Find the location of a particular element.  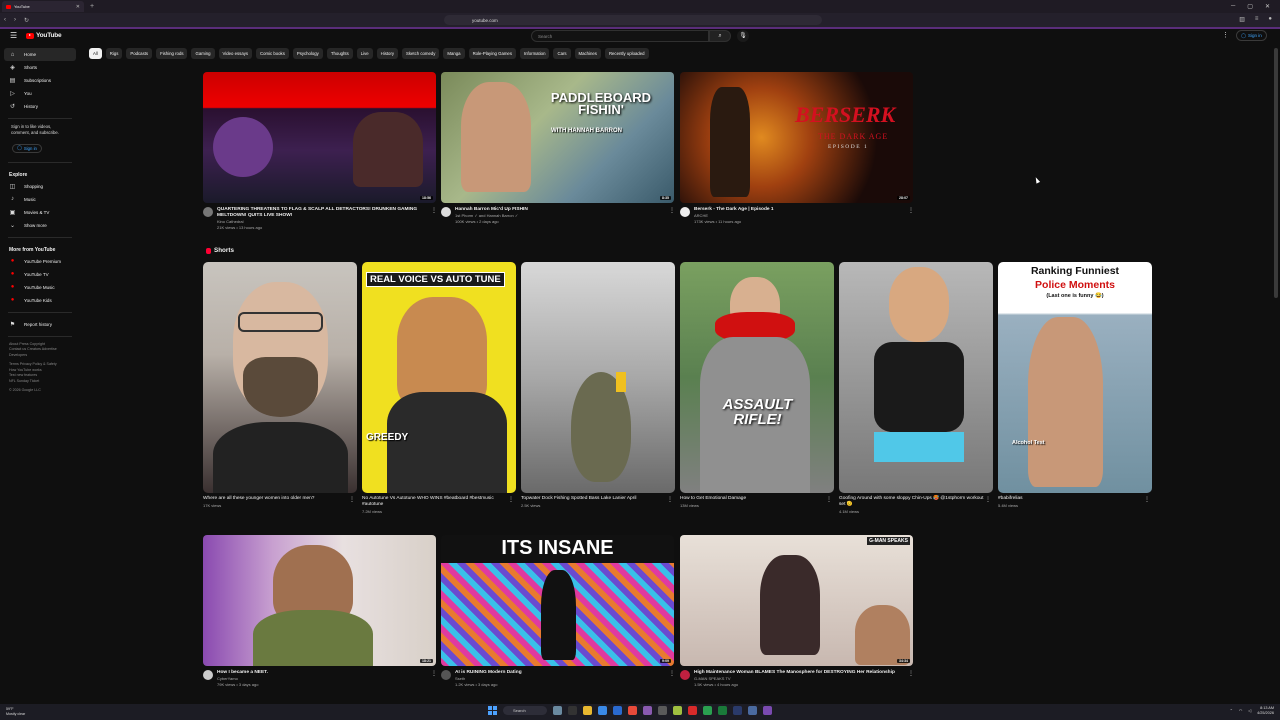

sidebar-item-music: ♪ Music is located at coordinates (40, 199).